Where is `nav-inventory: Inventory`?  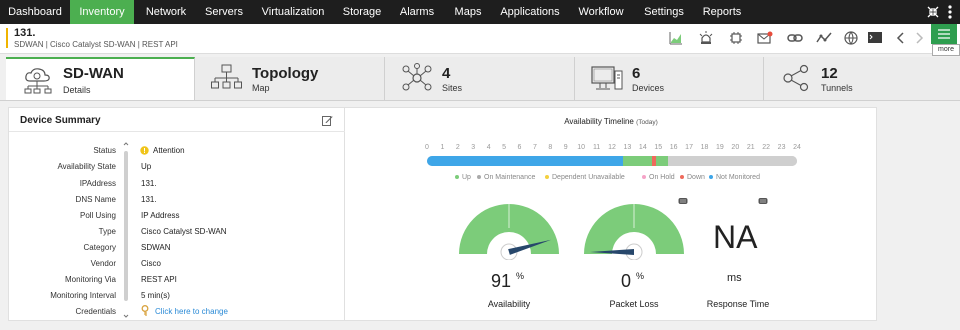
nav-inventory: Inventory is located at coordinates (102, 12).